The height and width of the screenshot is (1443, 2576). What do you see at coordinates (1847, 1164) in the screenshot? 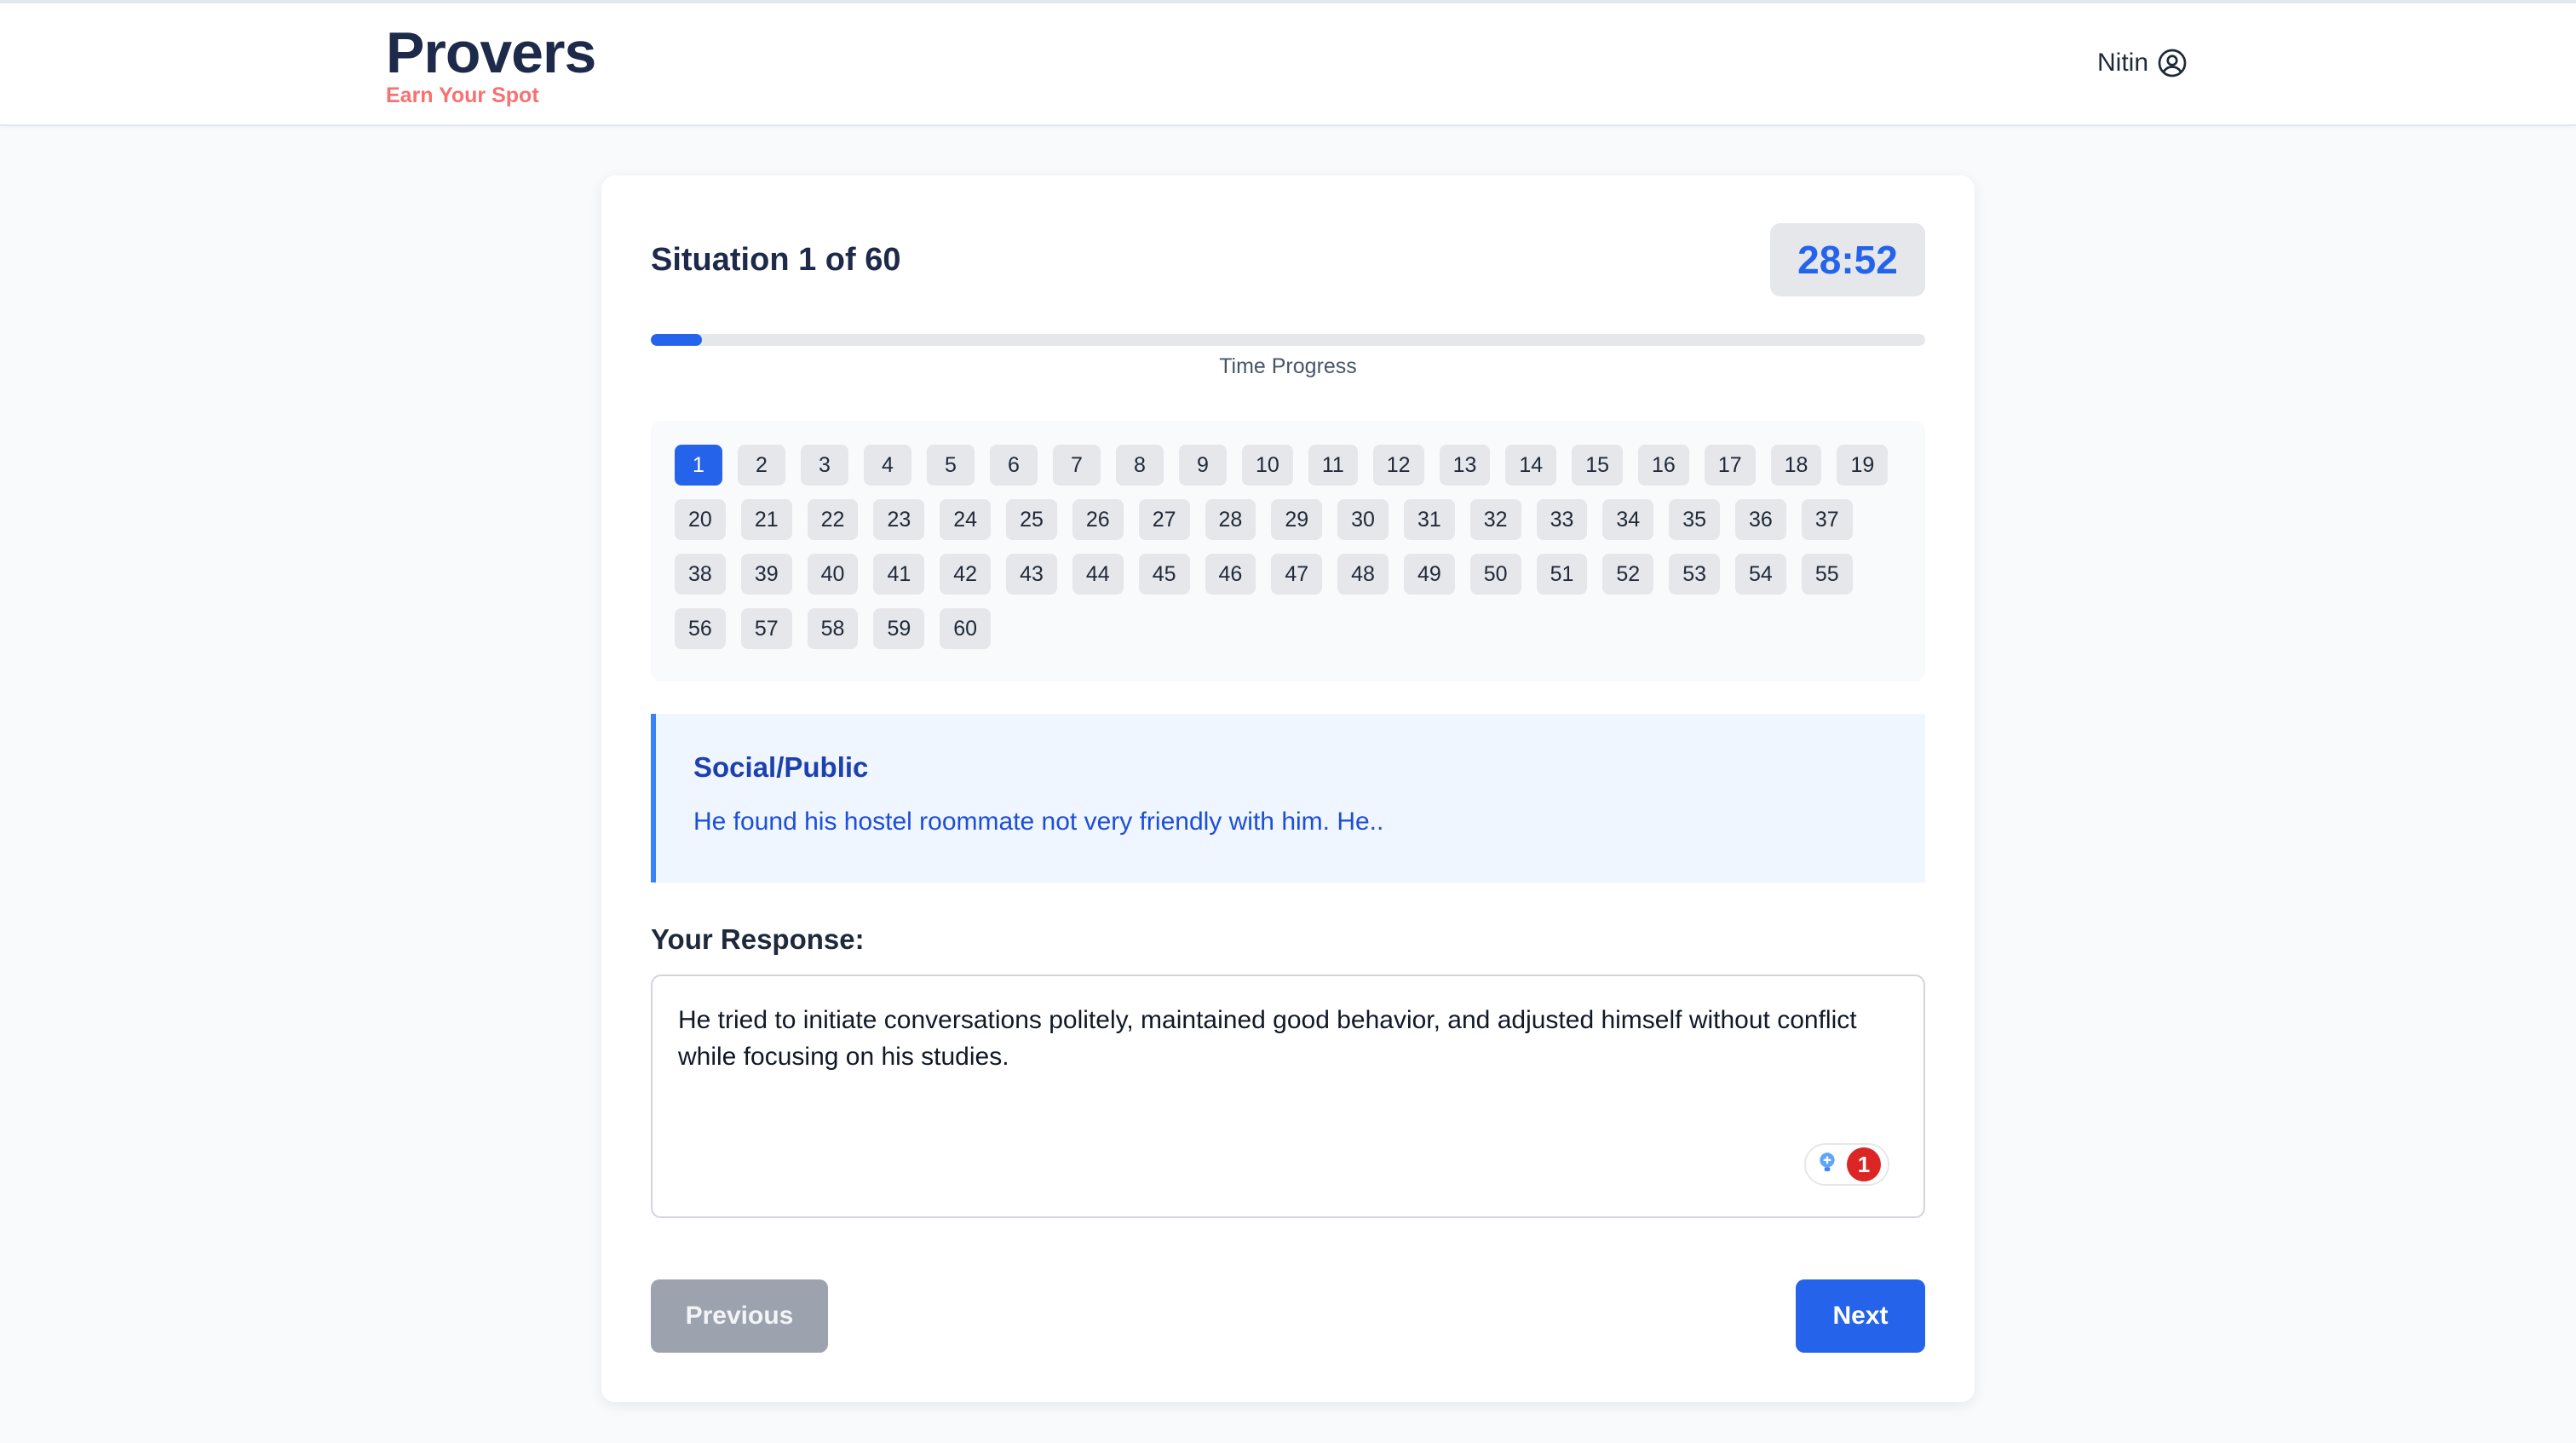
I see `grammarly-widget: 1` at bounding box center [1847, 1164].